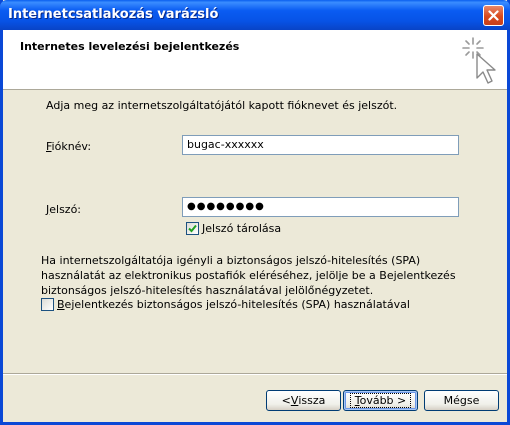 Image resolution: width=510 pixels, height=425 pixels. Describe the element at coordinates (320, 145) in the screenshot. I see `account-name-input: bugac-xxxxxx` at that location.